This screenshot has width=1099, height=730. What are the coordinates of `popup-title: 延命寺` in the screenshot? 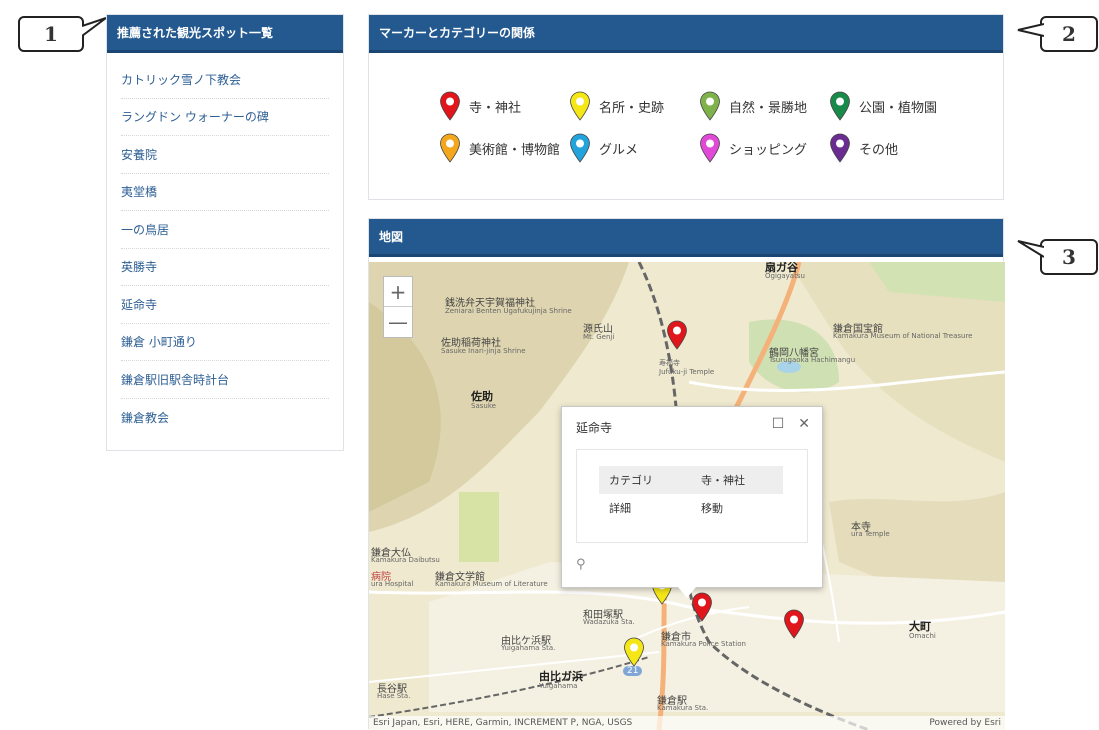 It's located at (594, 428).